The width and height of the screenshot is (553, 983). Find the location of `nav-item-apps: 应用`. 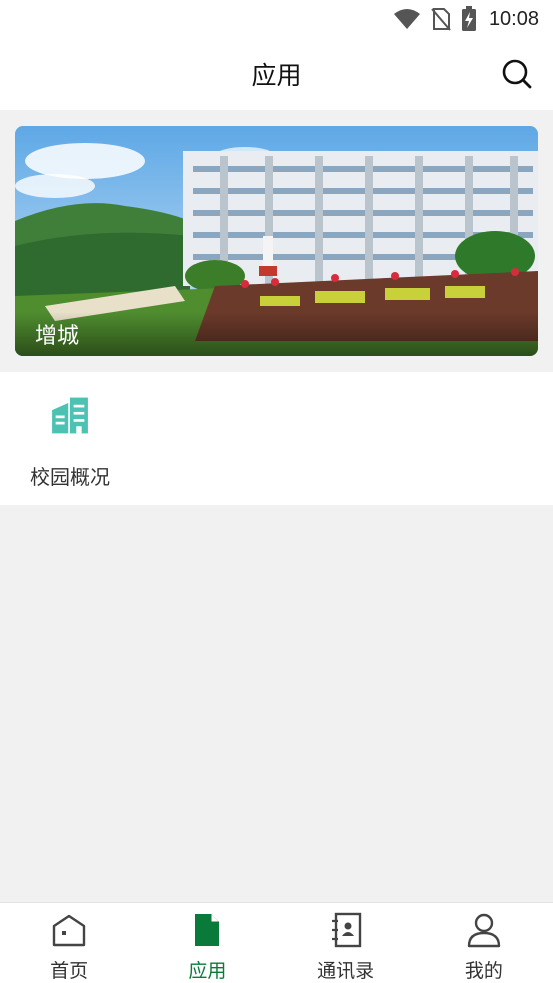

nav-item-apps: 应用 is located at coordinates (207, 943).